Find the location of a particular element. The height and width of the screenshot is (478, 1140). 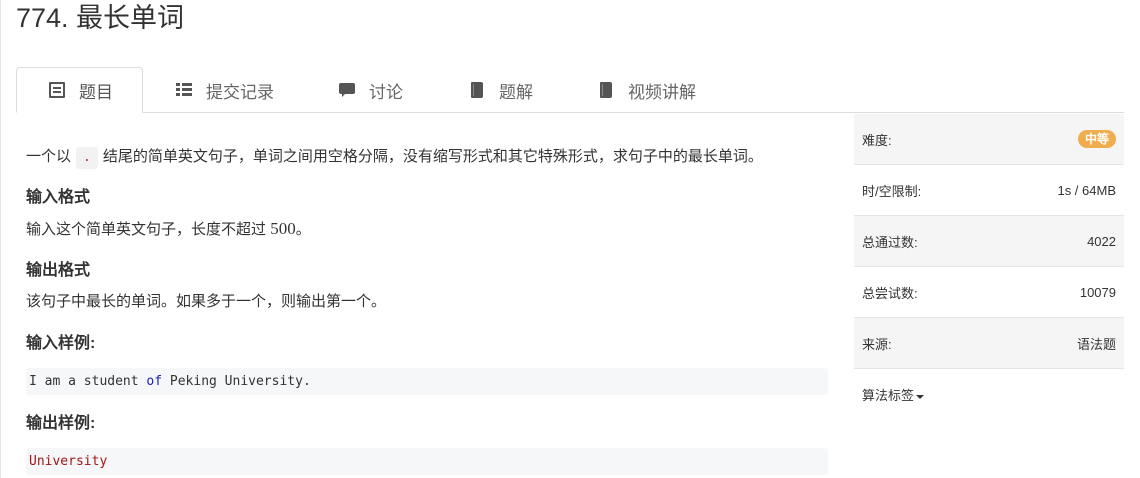

attempts-label: 总尝试数: is located at coordinates (890, 293).